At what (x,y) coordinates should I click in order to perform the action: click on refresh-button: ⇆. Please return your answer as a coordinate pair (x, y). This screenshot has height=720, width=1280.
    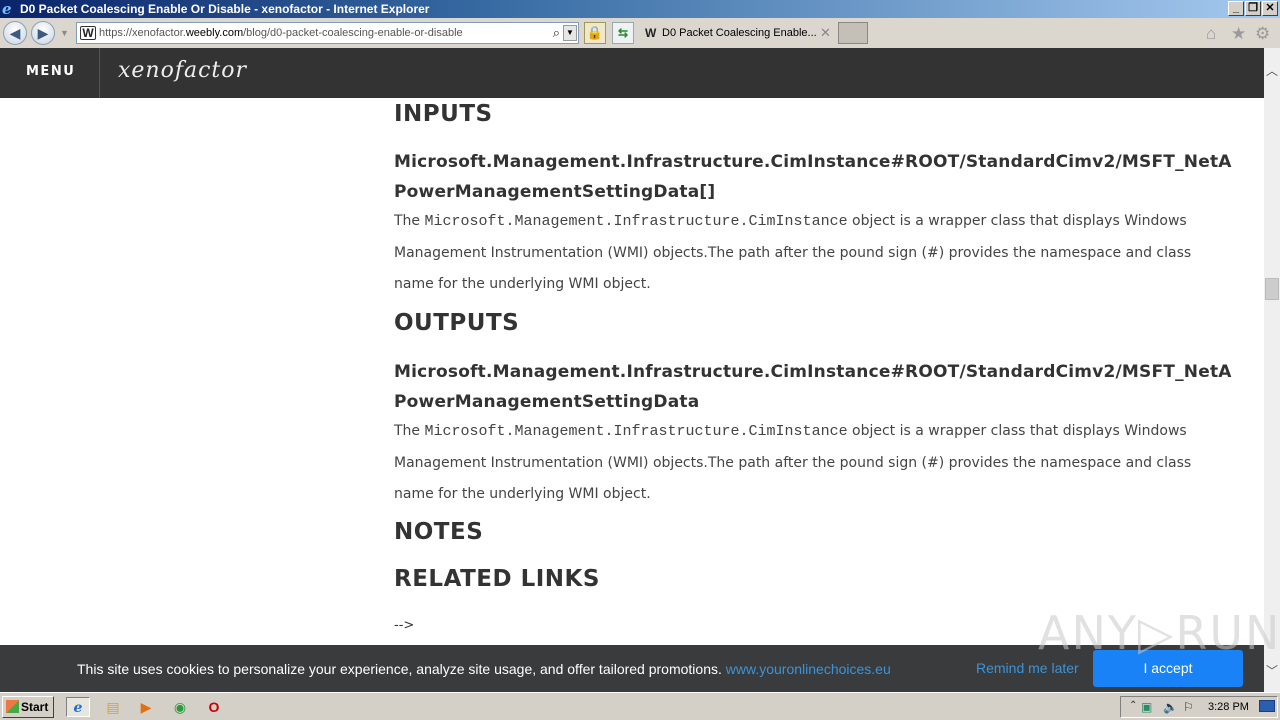
    Looking at the image, I should click on (623, 33).